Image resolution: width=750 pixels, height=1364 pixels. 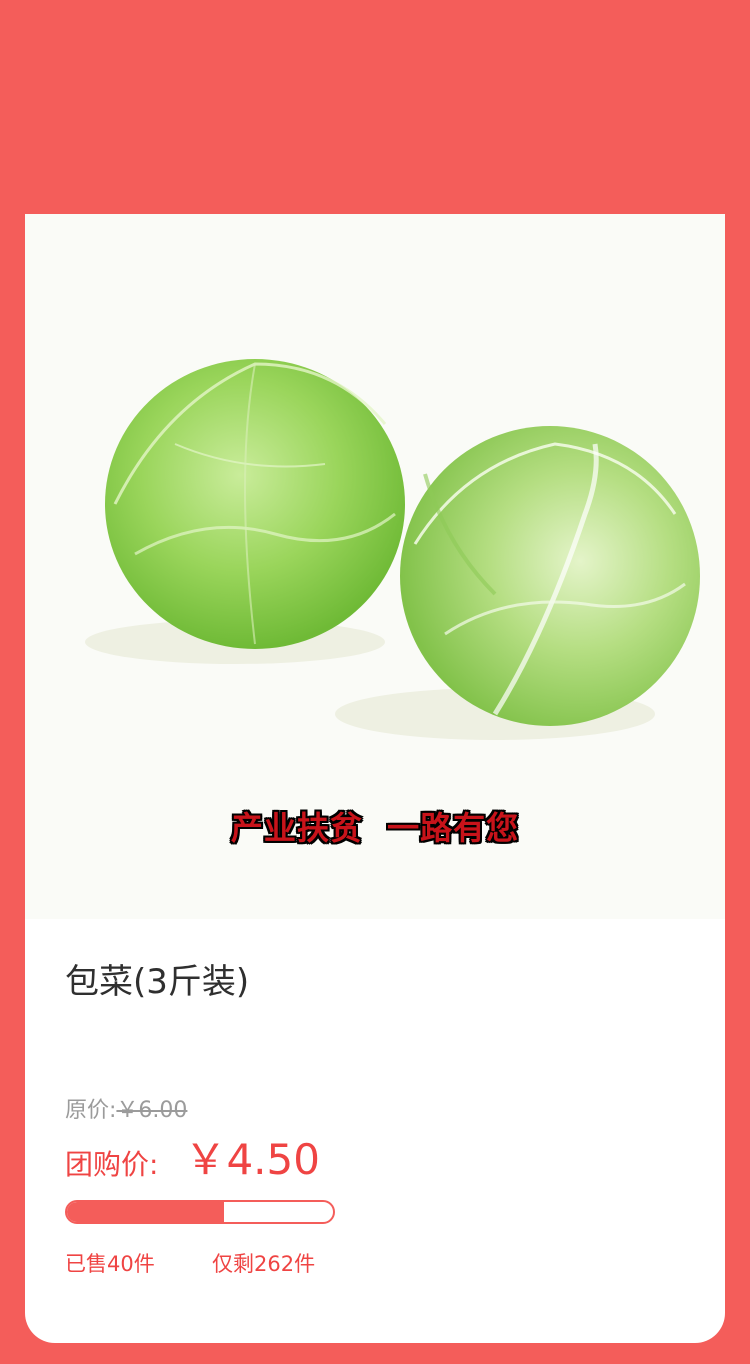 What do you see at coordinates (255, 504) in the screenshot?
I see `cabbage-left` at bounding box center [255, 504].